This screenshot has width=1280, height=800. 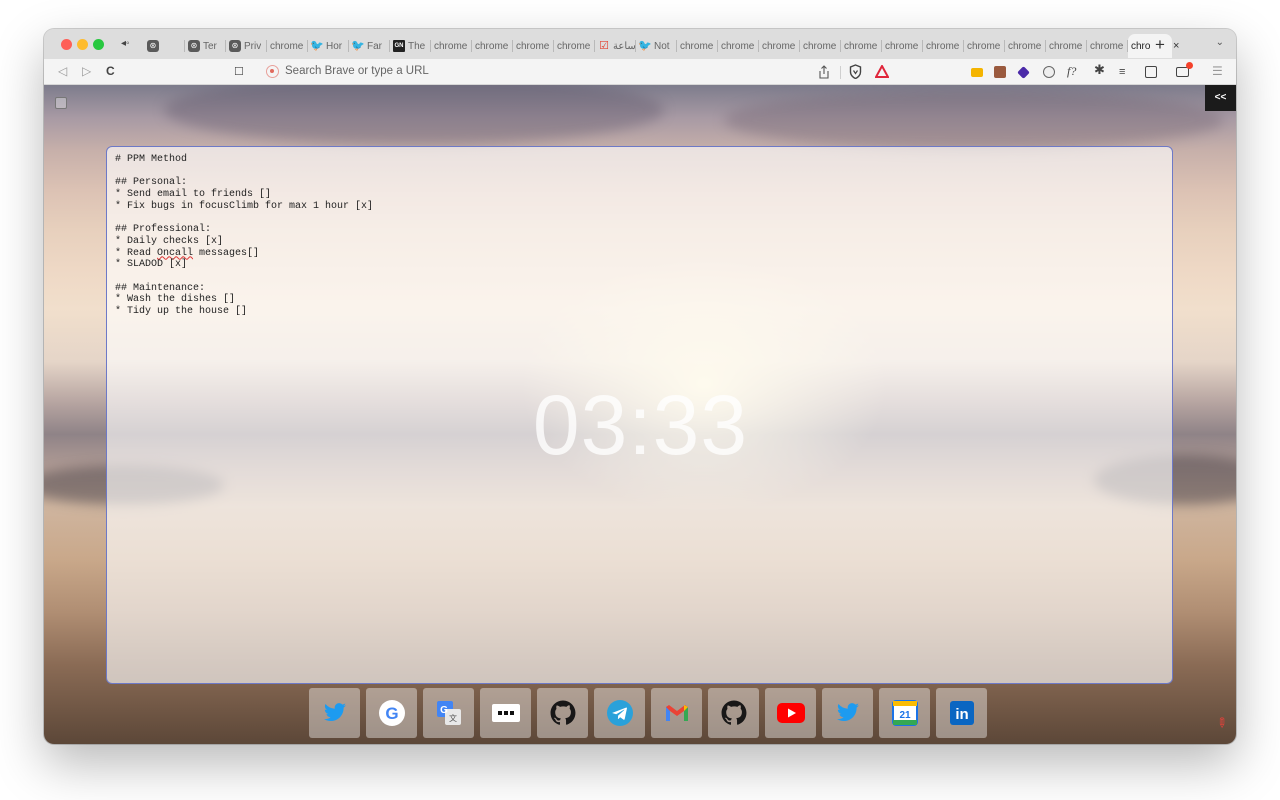 I want to click on tab: ☑ ساعة, so click(x=615, y=46).